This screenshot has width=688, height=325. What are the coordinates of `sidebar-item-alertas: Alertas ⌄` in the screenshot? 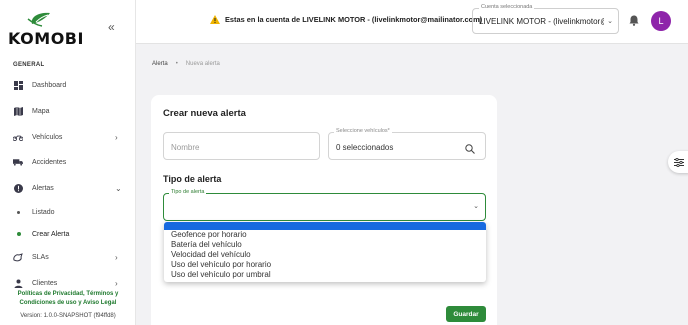 It's located at (67, 188).